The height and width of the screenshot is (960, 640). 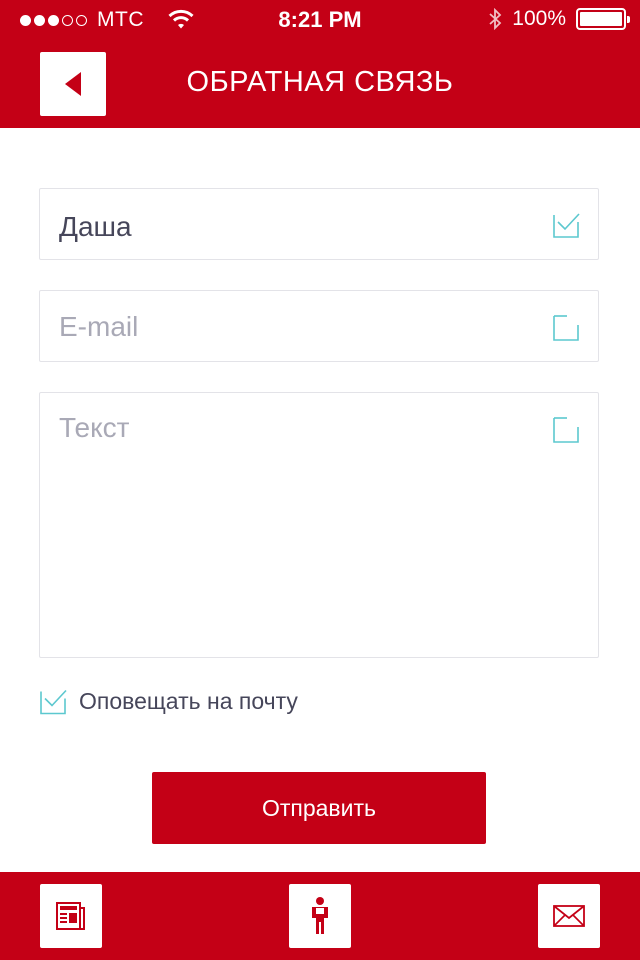 I want to click on email-field, so click(x=319, y=326).